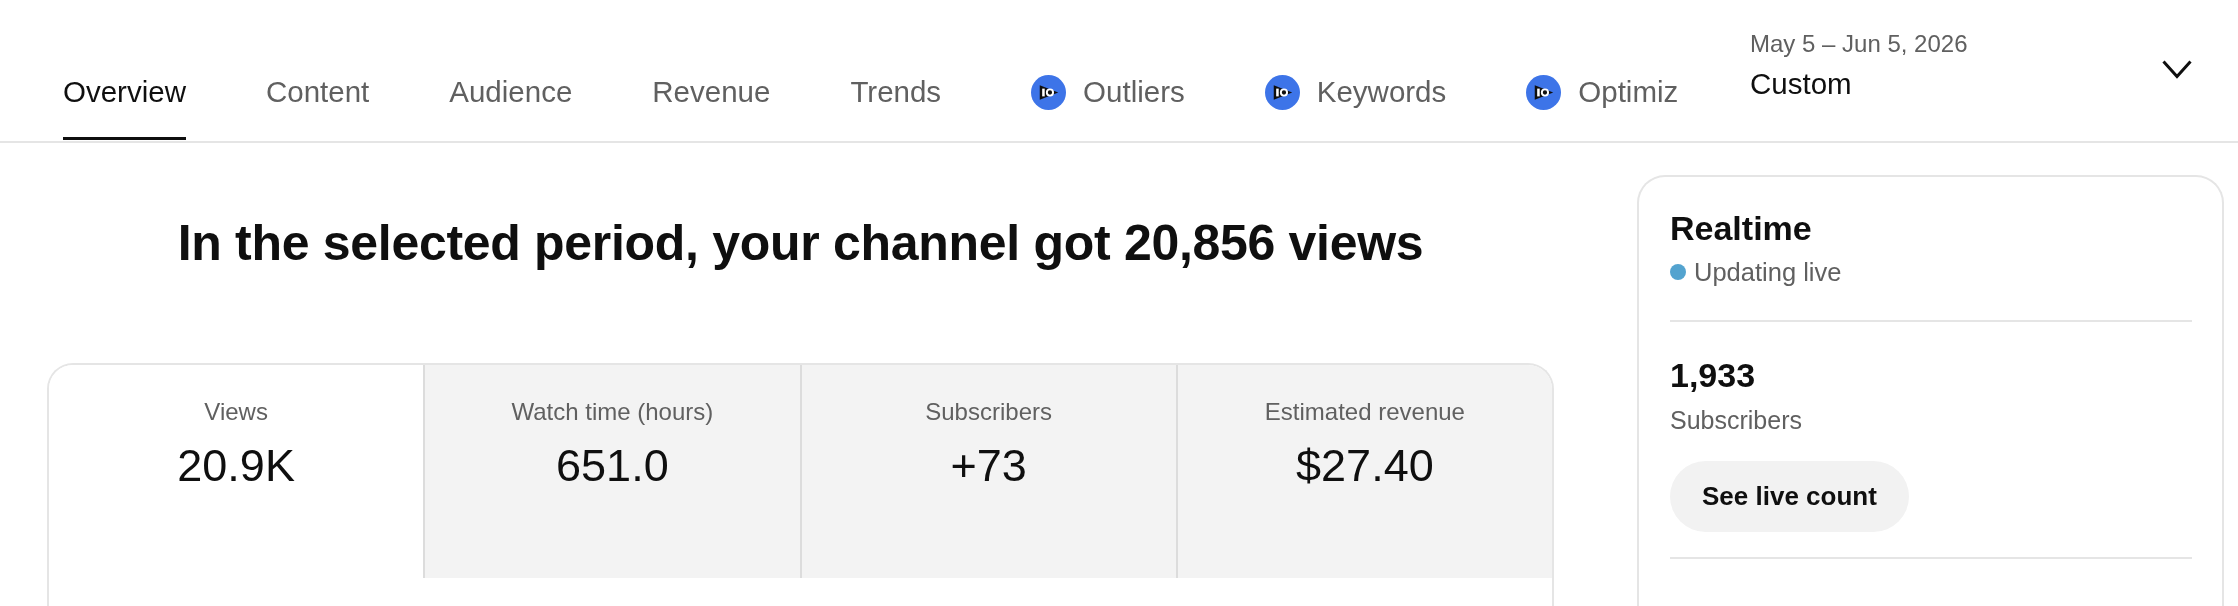  Describe the element at coordinates (124, 93) in the screenshot. I see `nav-tab: Overview` at that location.